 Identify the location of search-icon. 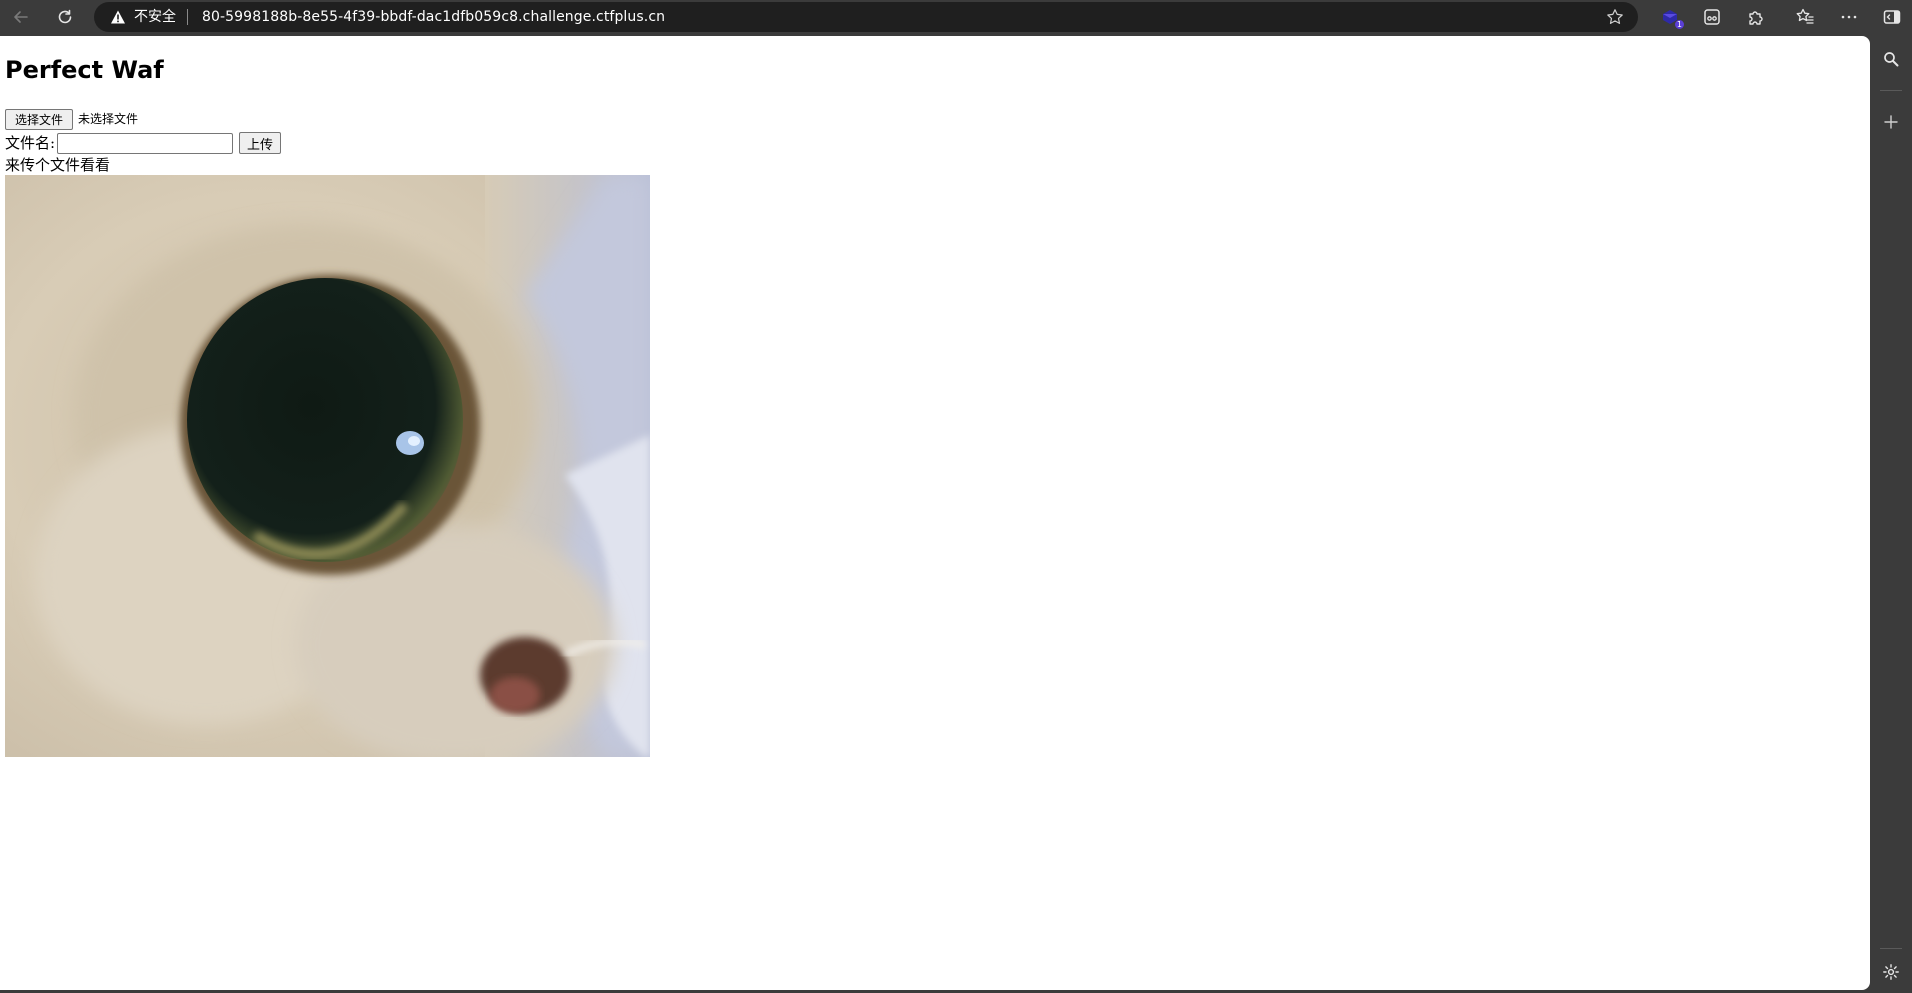
(1891, 59).